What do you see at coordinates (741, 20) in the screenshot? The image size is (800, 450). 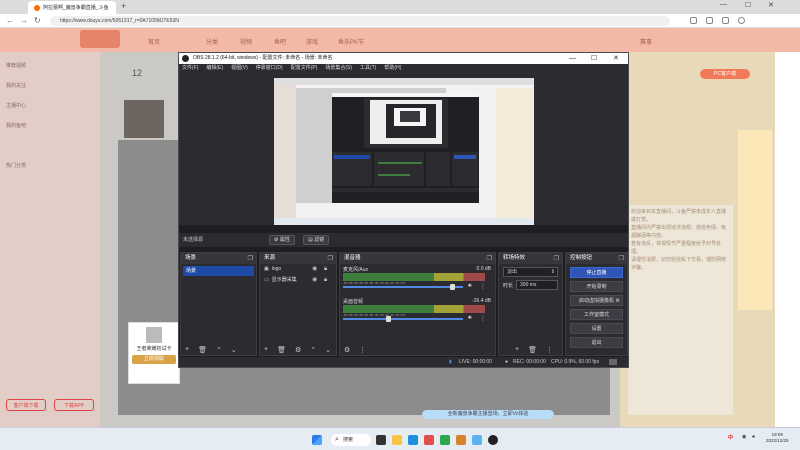 I see `profile-icon` at bounding box center [741, 20].